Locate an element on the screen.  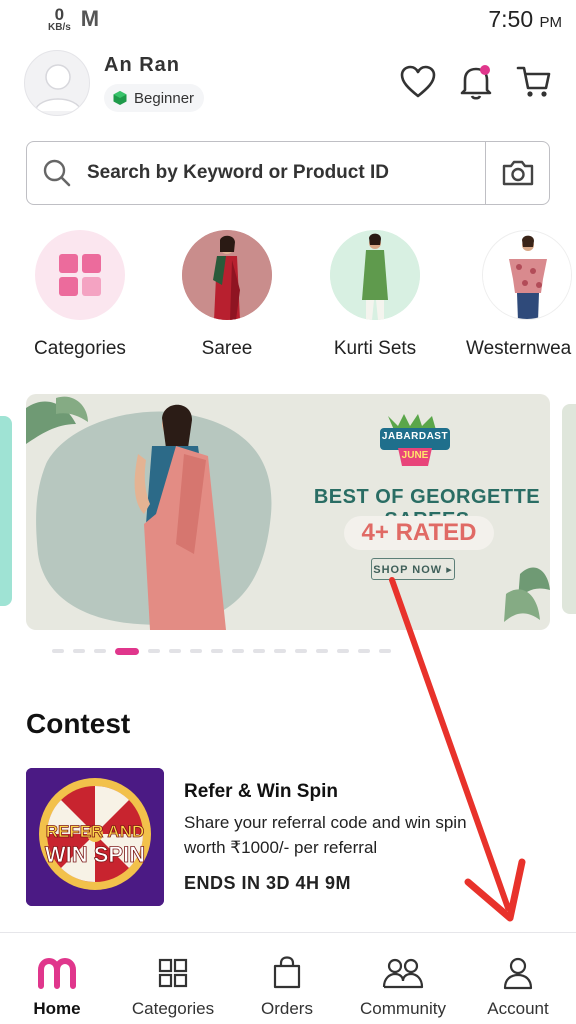
search-bar: Search by Keyword or Product ID is located at coordinates (288, 173).